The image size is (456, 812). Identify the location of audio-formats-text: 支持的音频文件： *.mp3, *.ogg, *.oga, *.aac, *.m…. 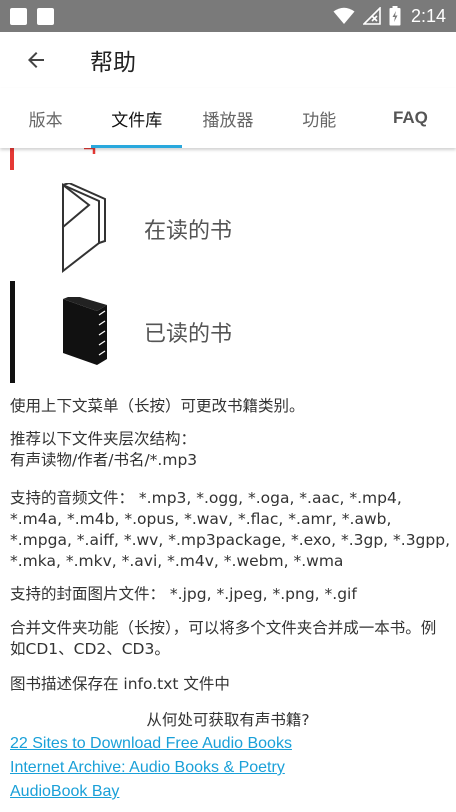
(230, 529).